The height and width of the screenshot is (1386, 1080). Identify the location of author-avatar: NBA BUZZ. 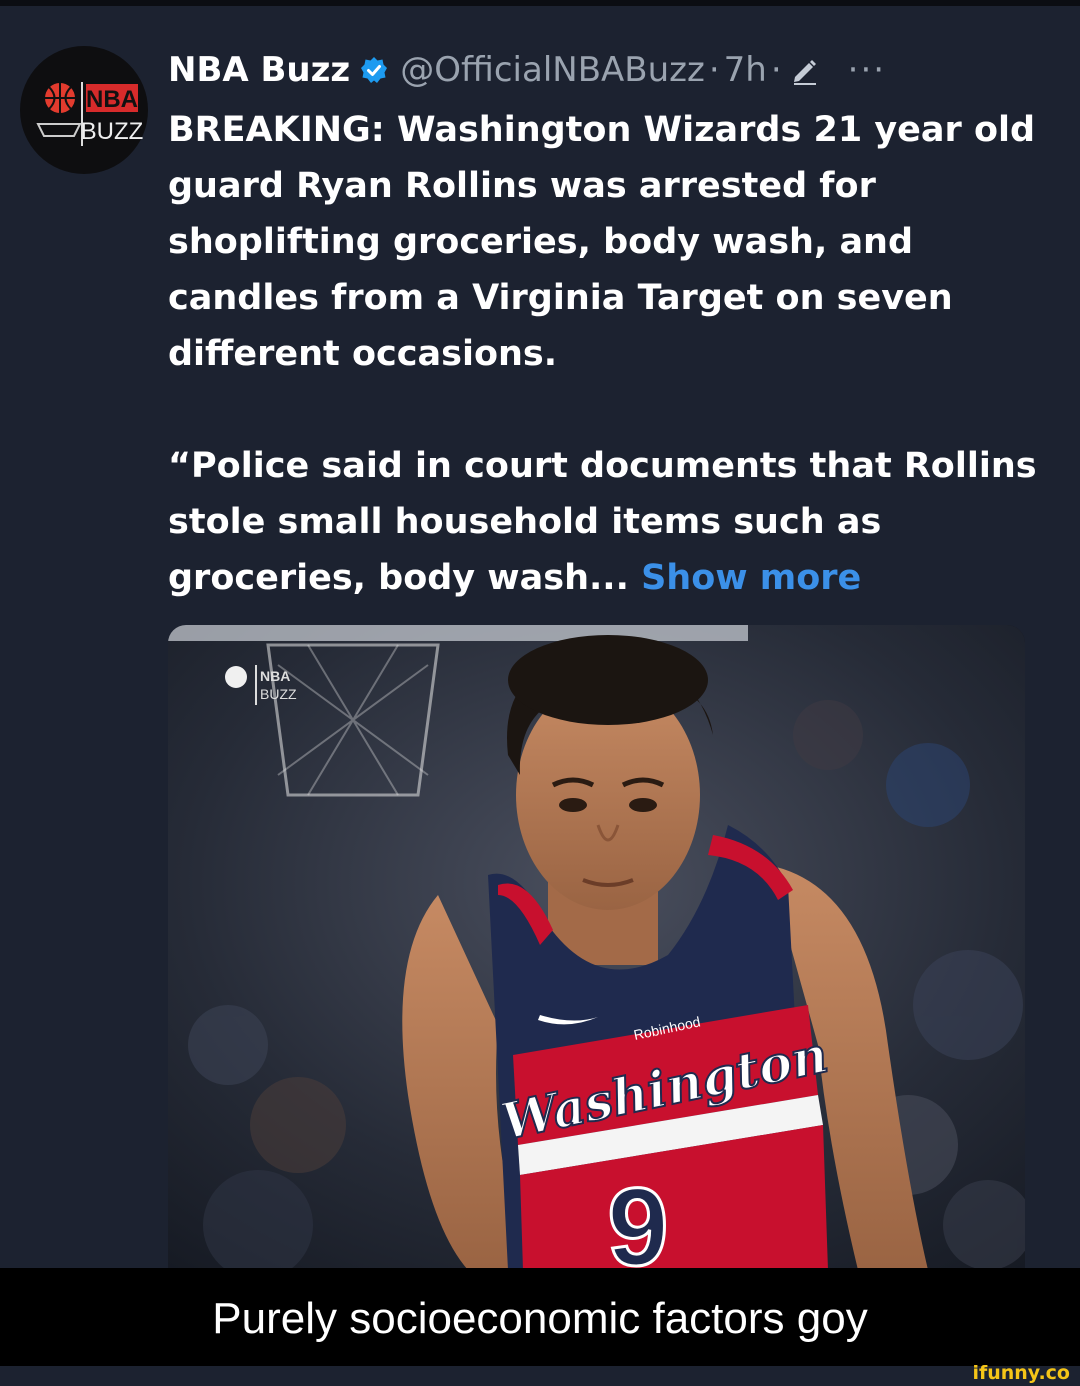
(84, 110).